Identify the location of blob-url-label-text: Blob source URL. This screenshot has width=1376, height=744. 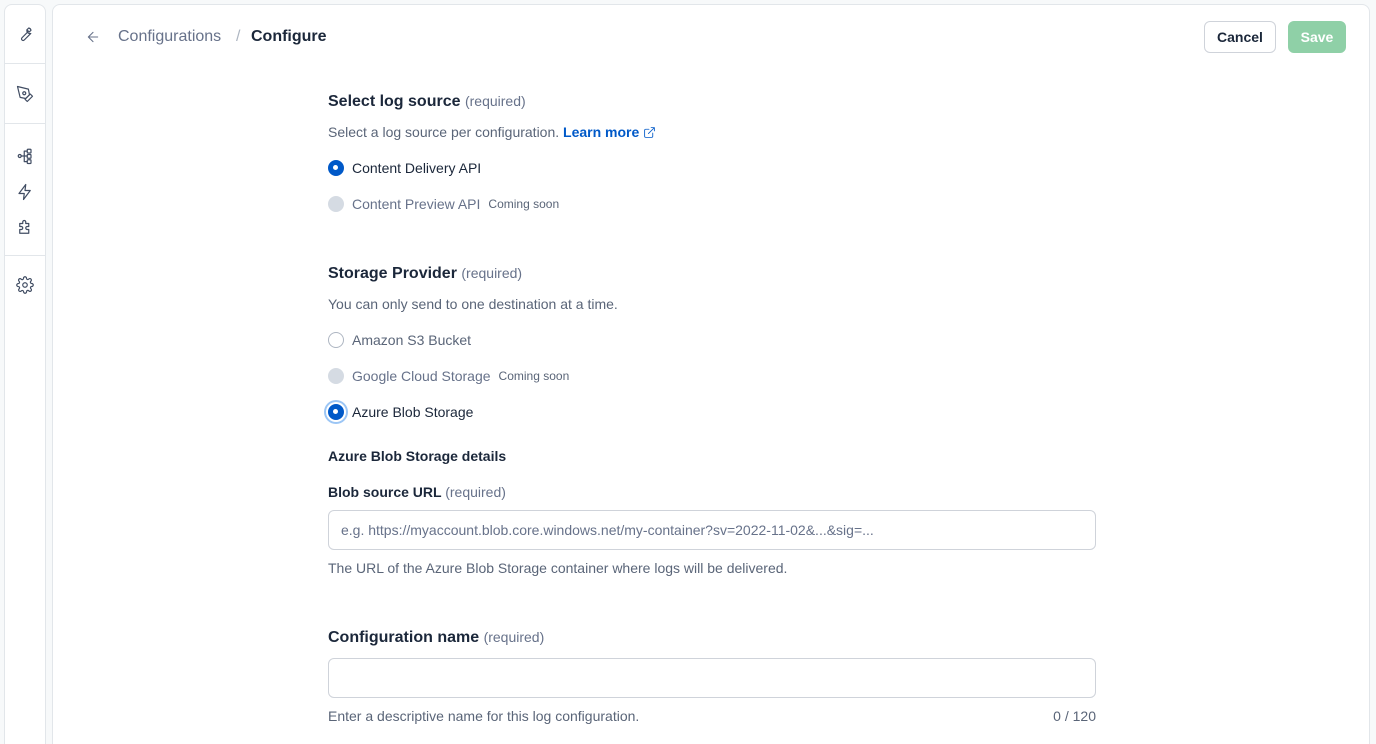
(385, 492).